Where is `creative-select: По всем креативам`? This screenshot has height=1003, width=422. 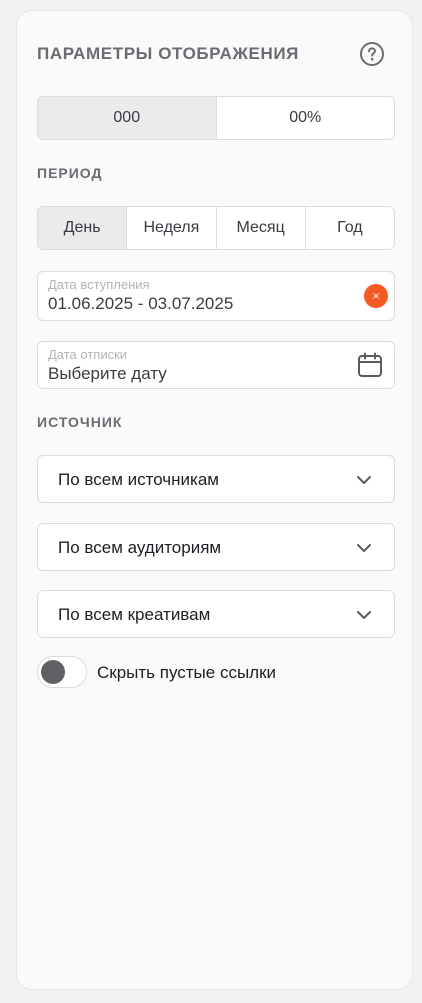 creative-select: По всем креативам is located at coordinates (216, 614).